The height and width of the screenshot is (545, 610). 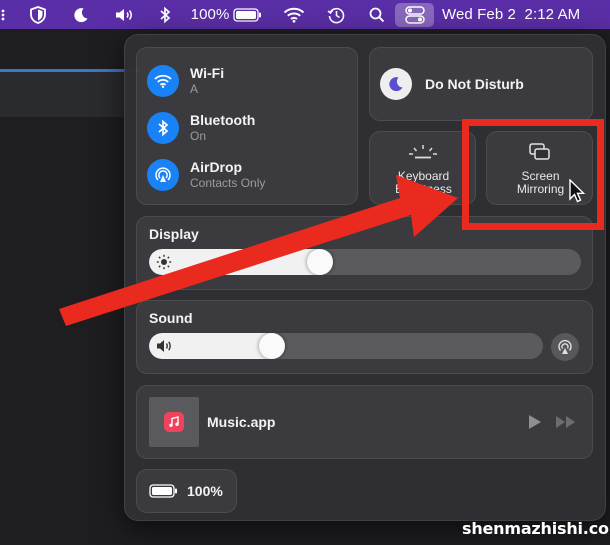 I want to click on watermark: shenmazhishi.com, so click(x=536, y=528).